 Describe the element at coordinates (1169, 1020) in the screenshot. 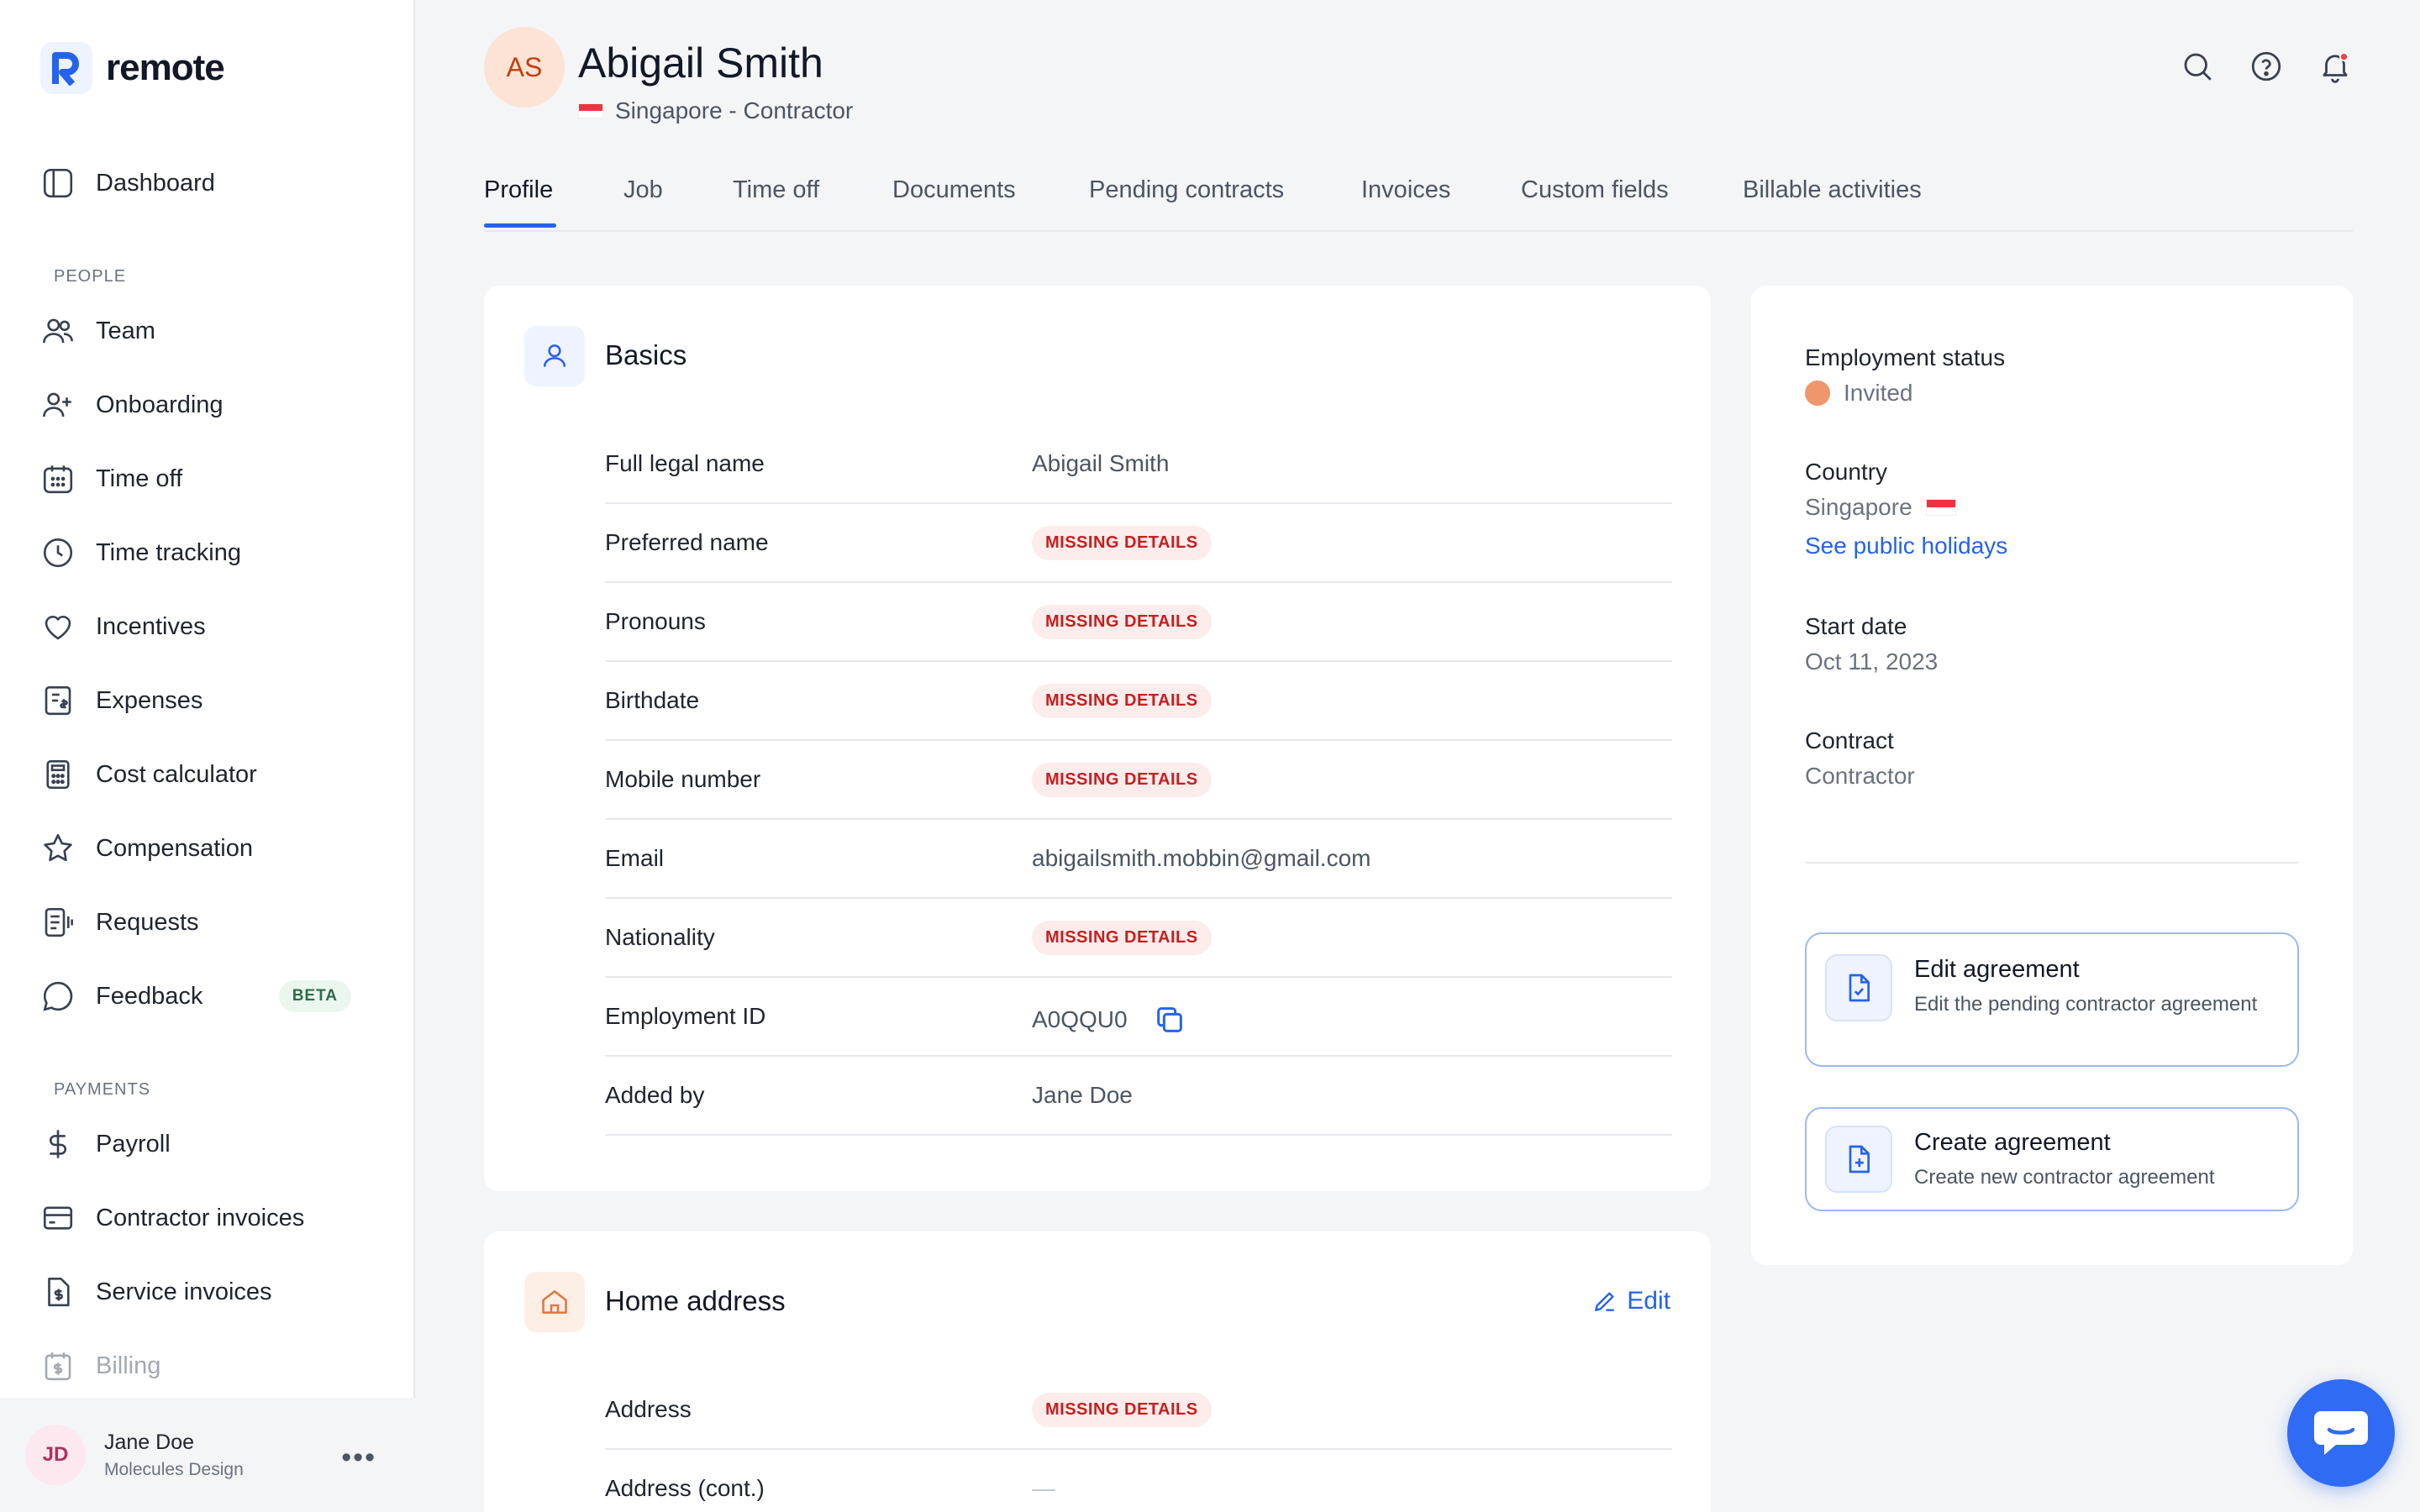

I see `copy-icon` at that location.